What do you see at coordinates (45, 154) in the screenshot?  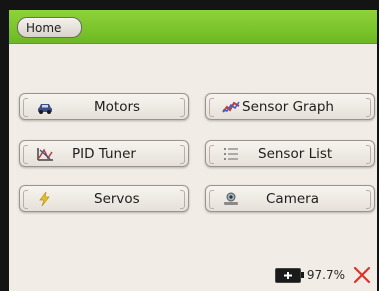 I see `pid-icon` at bounding box center [45, 154].